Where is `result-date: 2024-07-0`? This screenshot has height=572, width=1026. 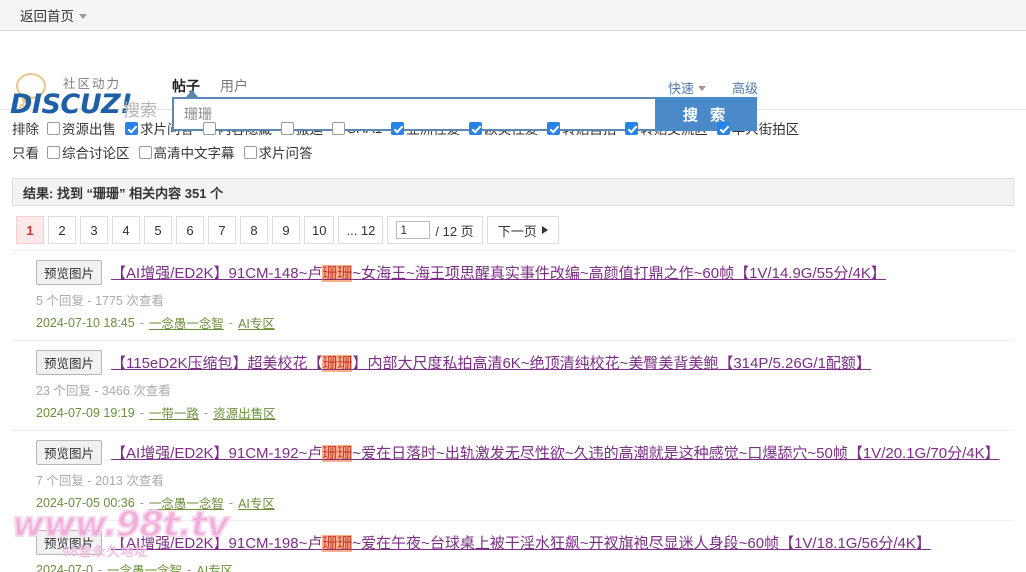
result-date: 2024-07-0 is located at coordinates (64, 567).